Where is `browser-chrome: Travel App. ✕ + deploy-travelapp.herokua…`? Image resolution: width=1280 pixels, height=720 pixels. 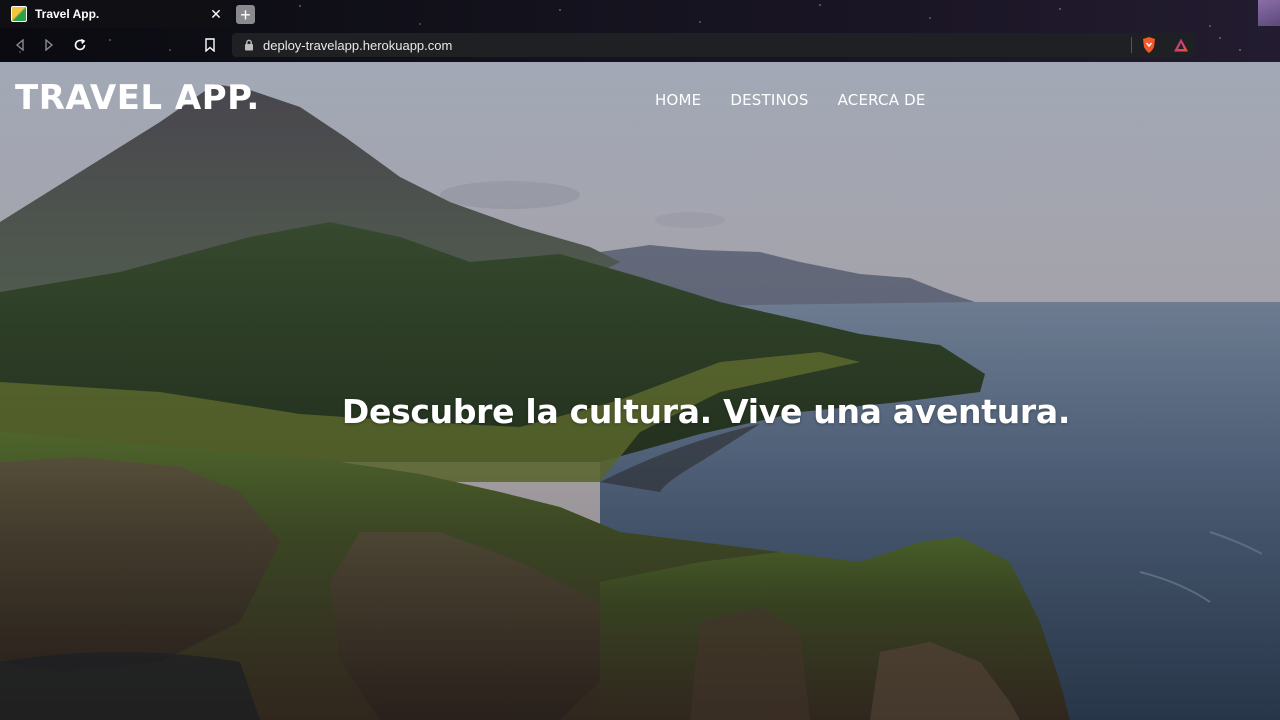 browser-chrome: Travel App. ✕ + deploy-travelapp.herokua… is located at coordinates (640, 31).